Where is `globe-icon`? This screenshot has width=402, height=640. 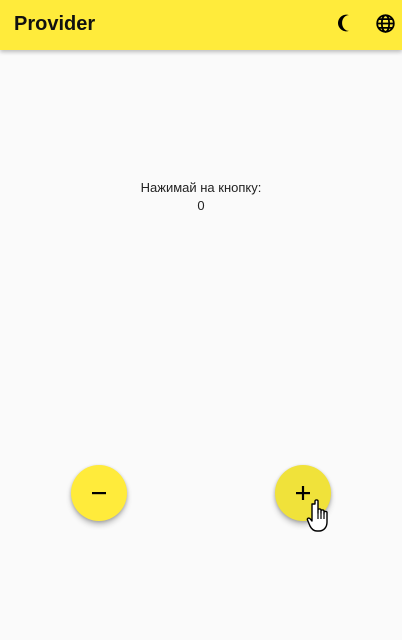
globe-icon is located at coordinates (385, 23).